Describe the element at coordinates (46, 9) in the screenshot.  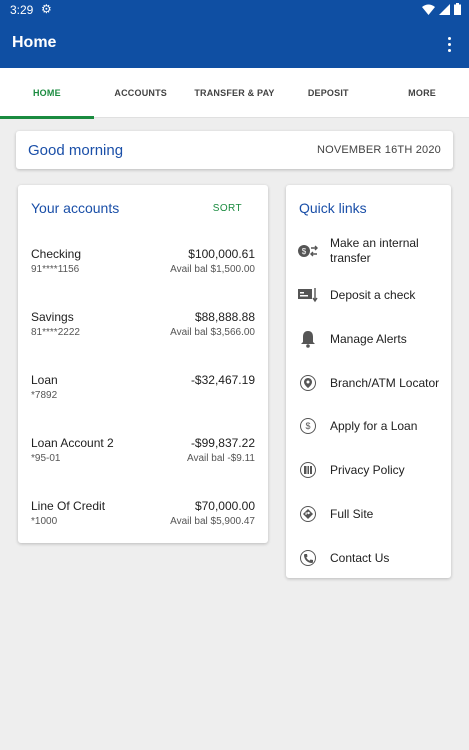
I see `settings-gear-icon: ⚙` at that location.